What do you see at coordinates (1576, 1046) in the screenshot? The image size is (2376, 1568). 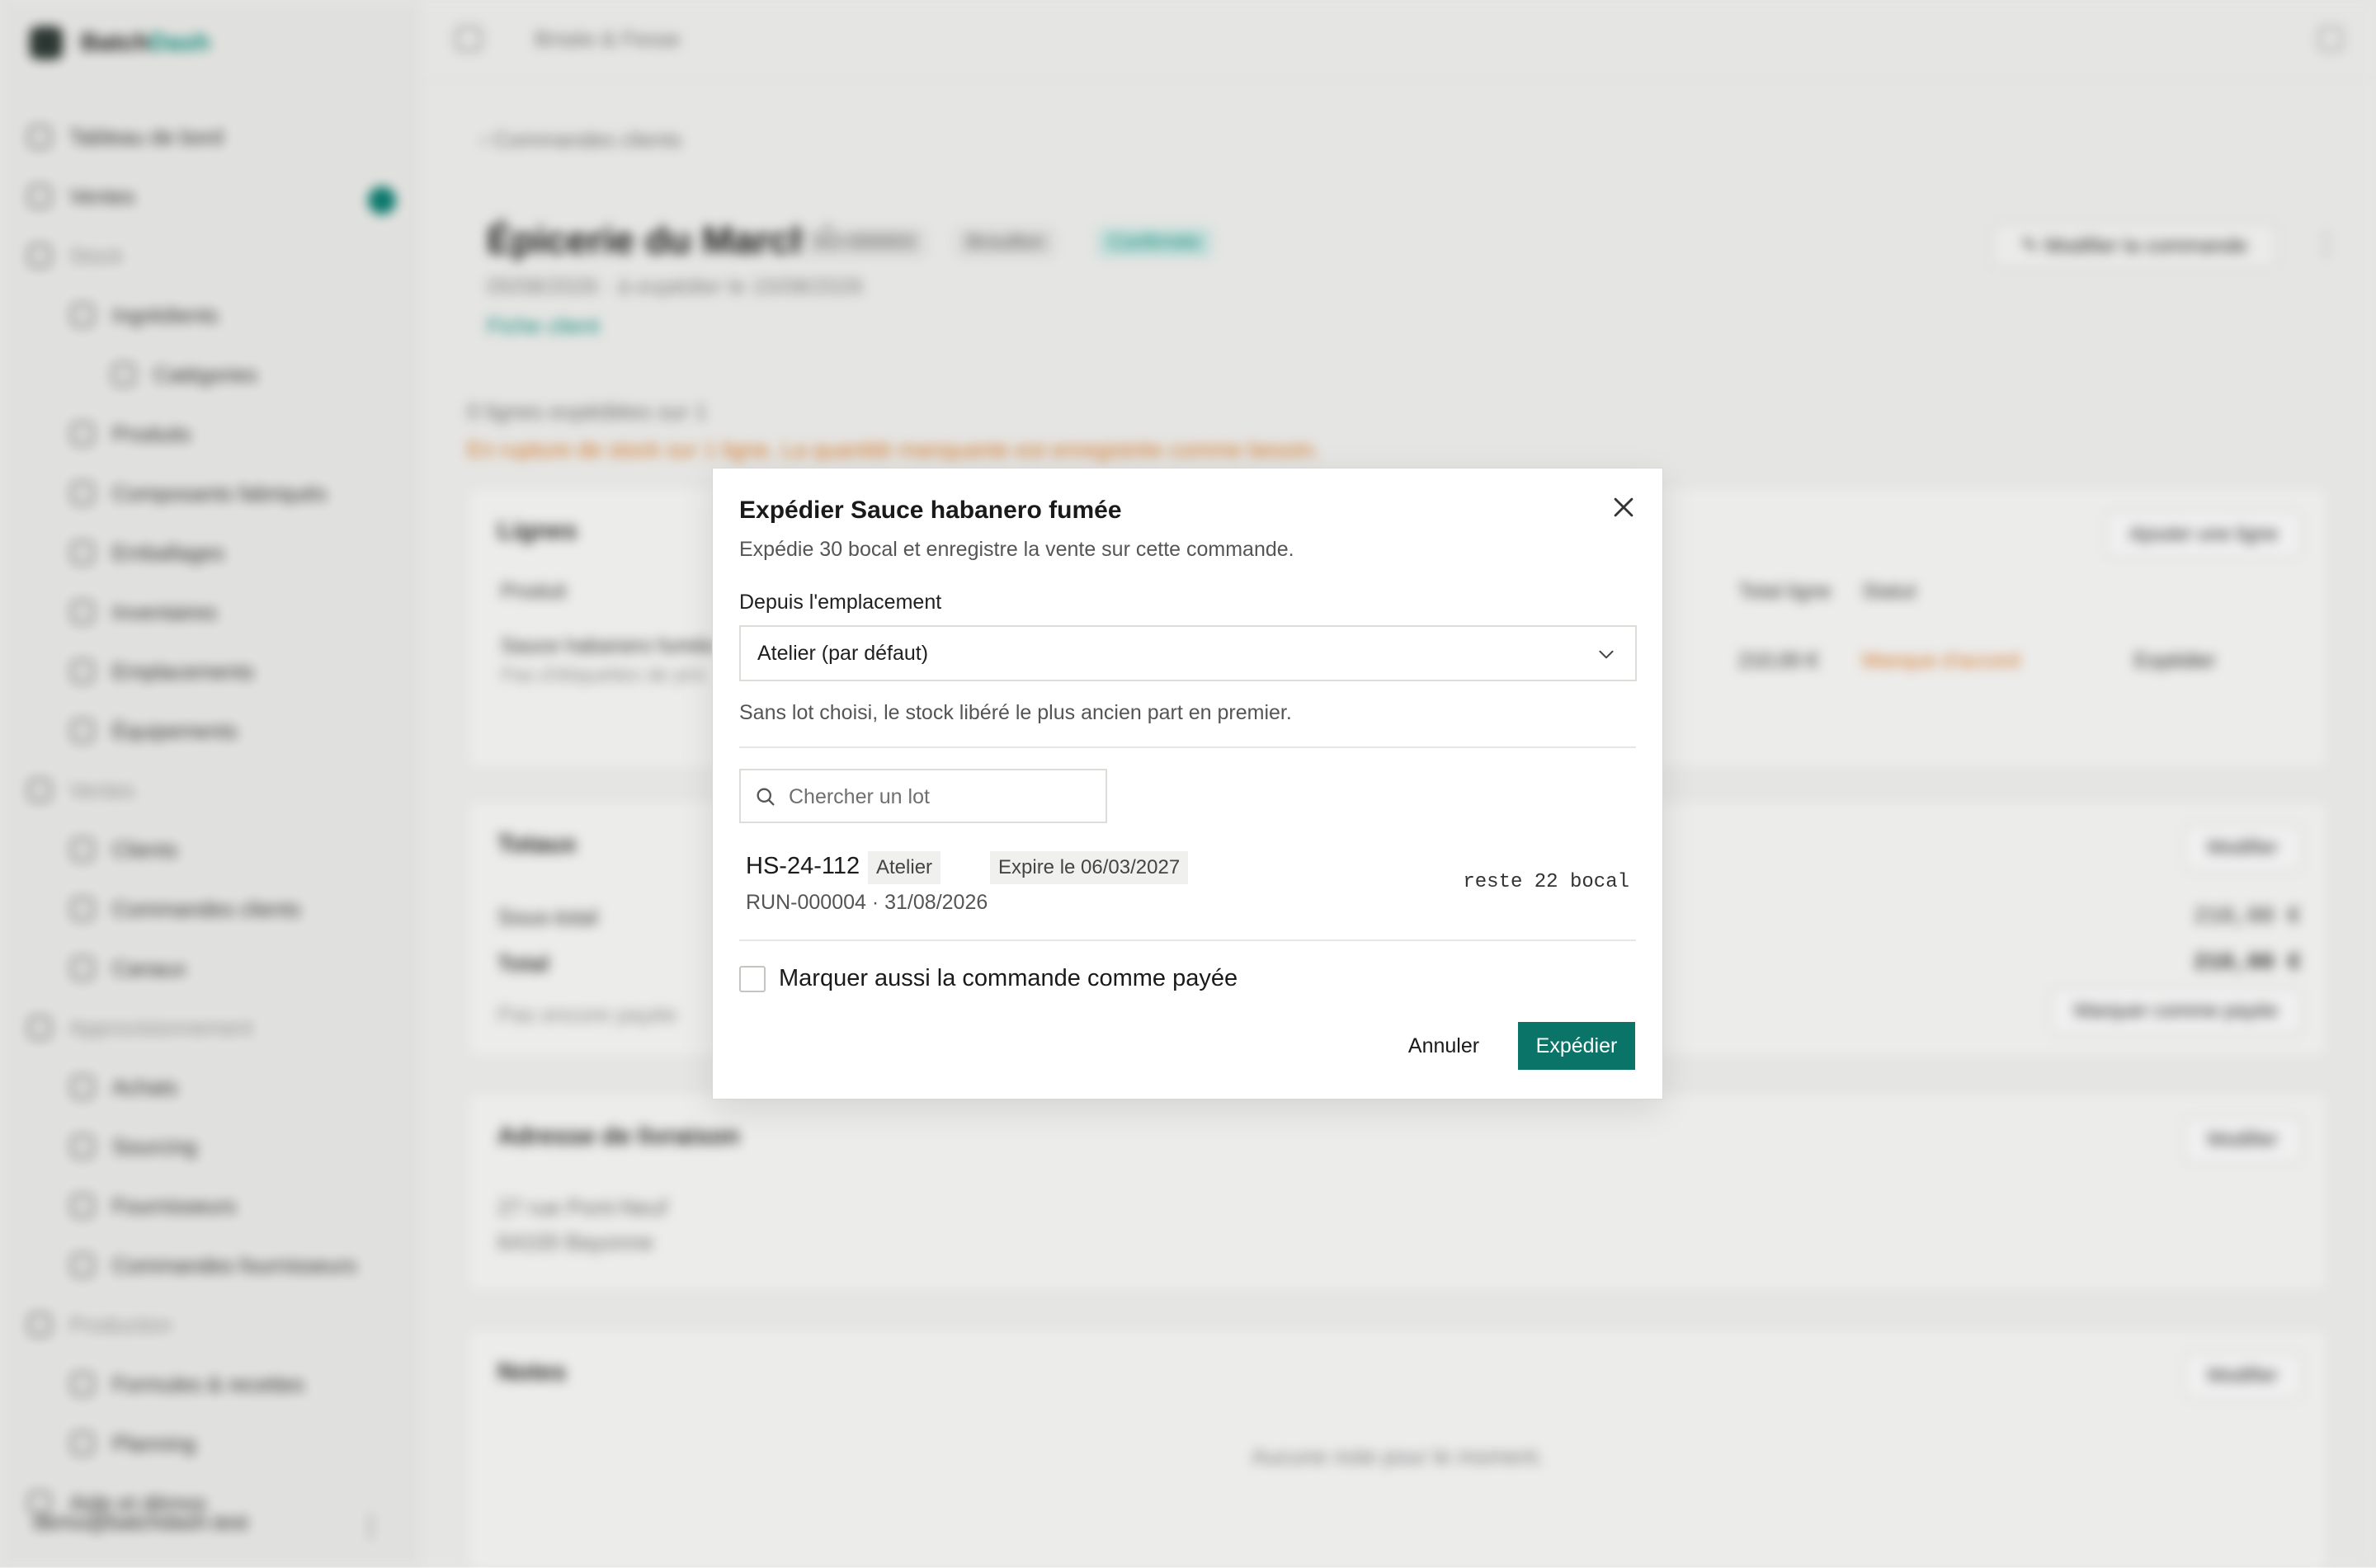 I see `ship-button: Expédier` at bounding box center [1576, 1046].